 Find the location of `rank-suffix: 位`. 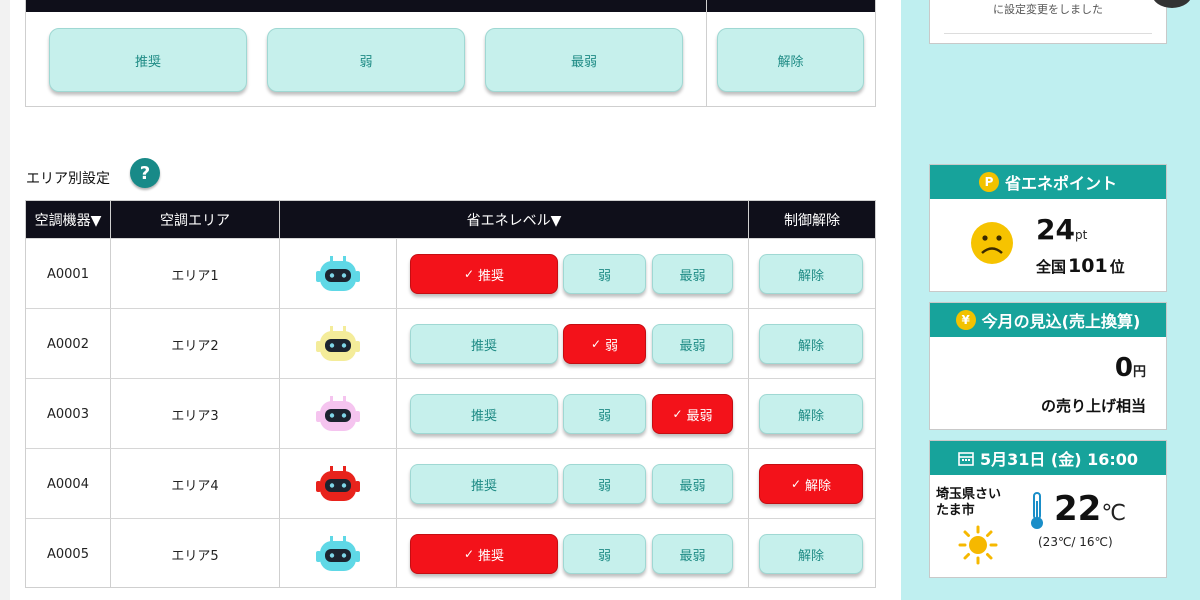

rank-suffix: 位 is located at coordinates (1117, 267).